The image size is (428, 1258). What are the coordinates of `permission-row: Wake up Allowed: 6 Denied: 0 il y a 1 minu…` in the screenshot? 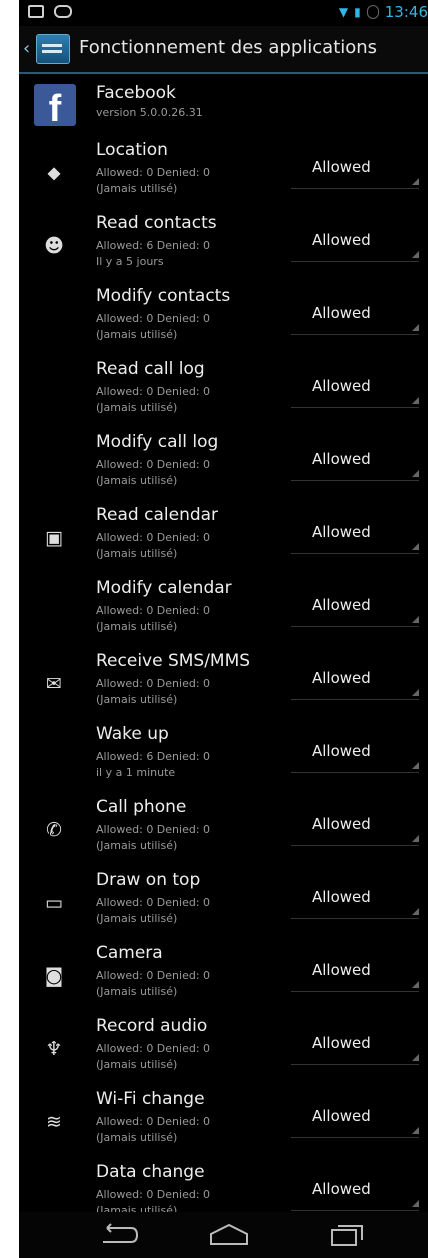 It's located at (223, 758).